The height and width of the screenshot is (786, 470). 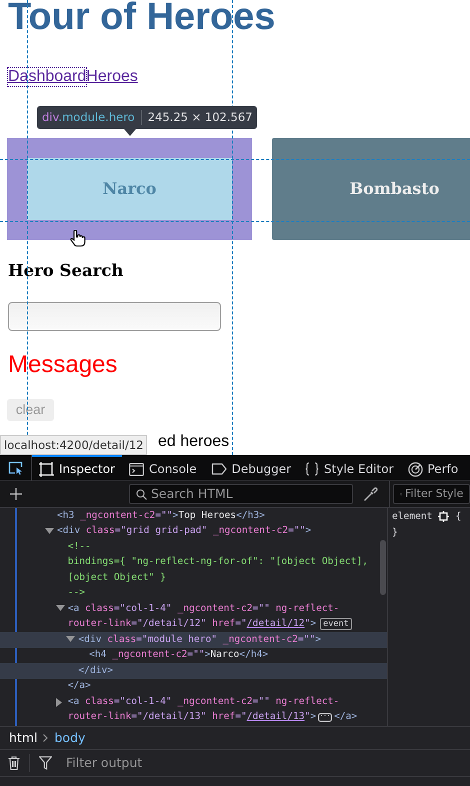 I want to click on braces-icon, so click(x=312, y=469).